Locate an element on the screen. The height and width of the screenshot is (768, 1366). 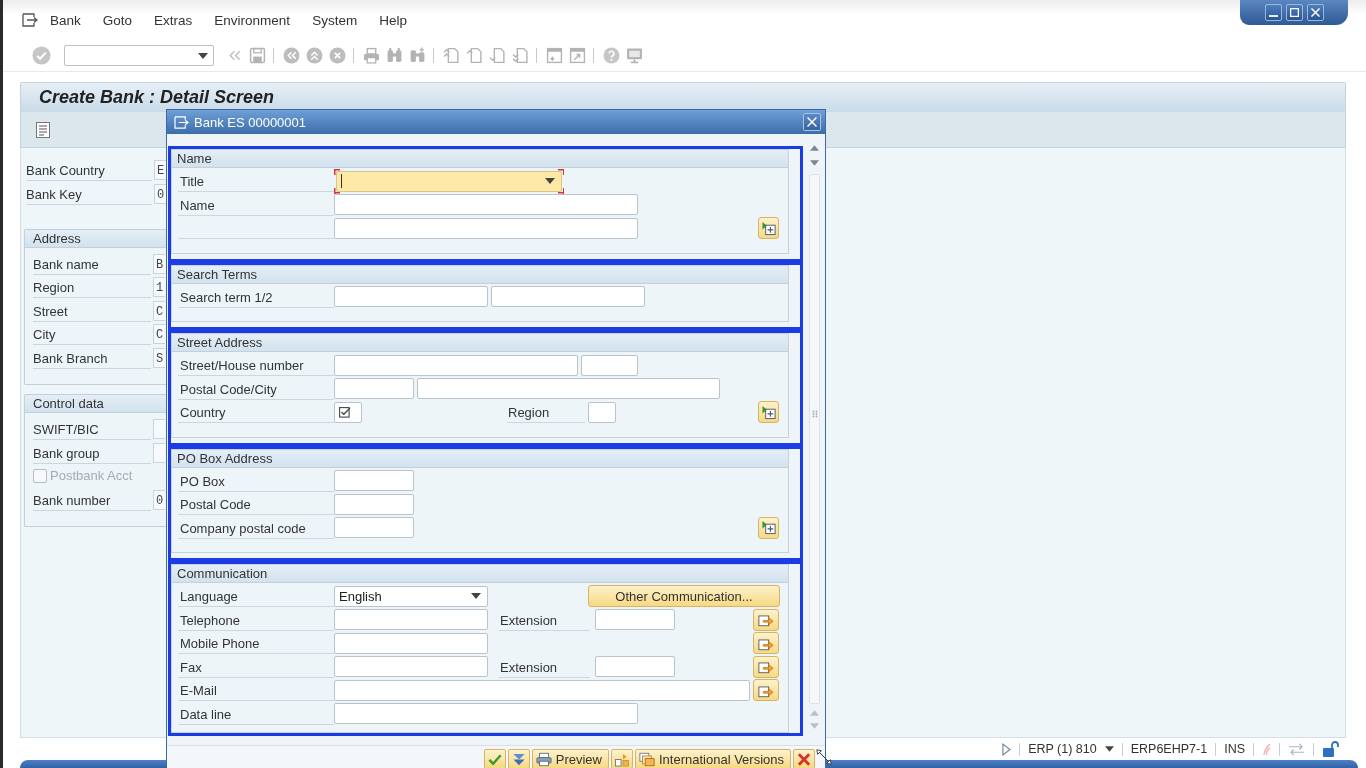
menu-item: Goto is located at coordinates (117, 20).